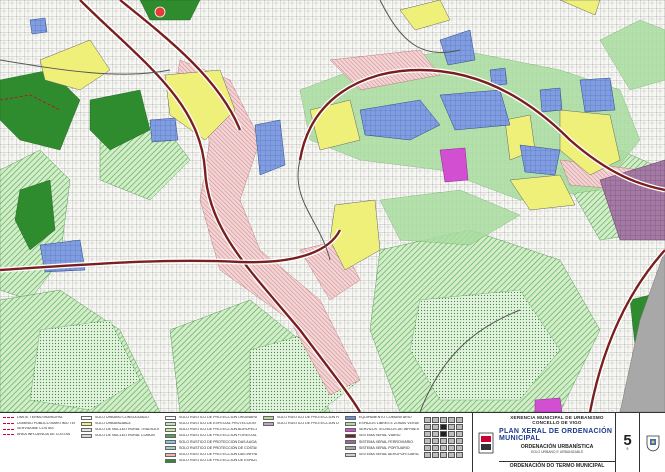  Describe the element at coordinates (389, 424) in the screenshot. I see `legend-label: ESPAZOS LIBRES E ZONAS VERDES` at that location.